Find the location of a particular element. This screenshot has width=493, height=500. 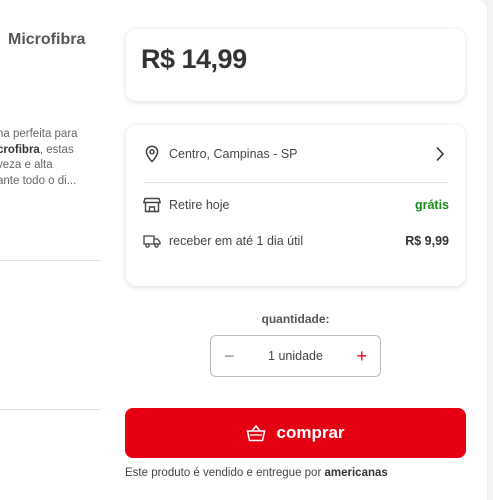

decrease-quantity-button: − is located at coordinates (229, 356).